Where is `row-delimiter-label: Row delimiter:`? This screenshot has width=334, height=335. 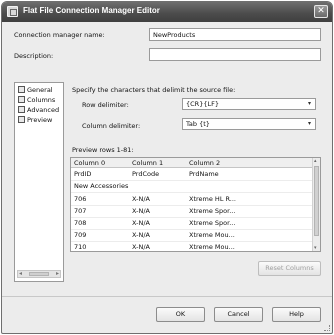 row-delimiter-label: Row delimiter: is located at coordinates (105, 105).